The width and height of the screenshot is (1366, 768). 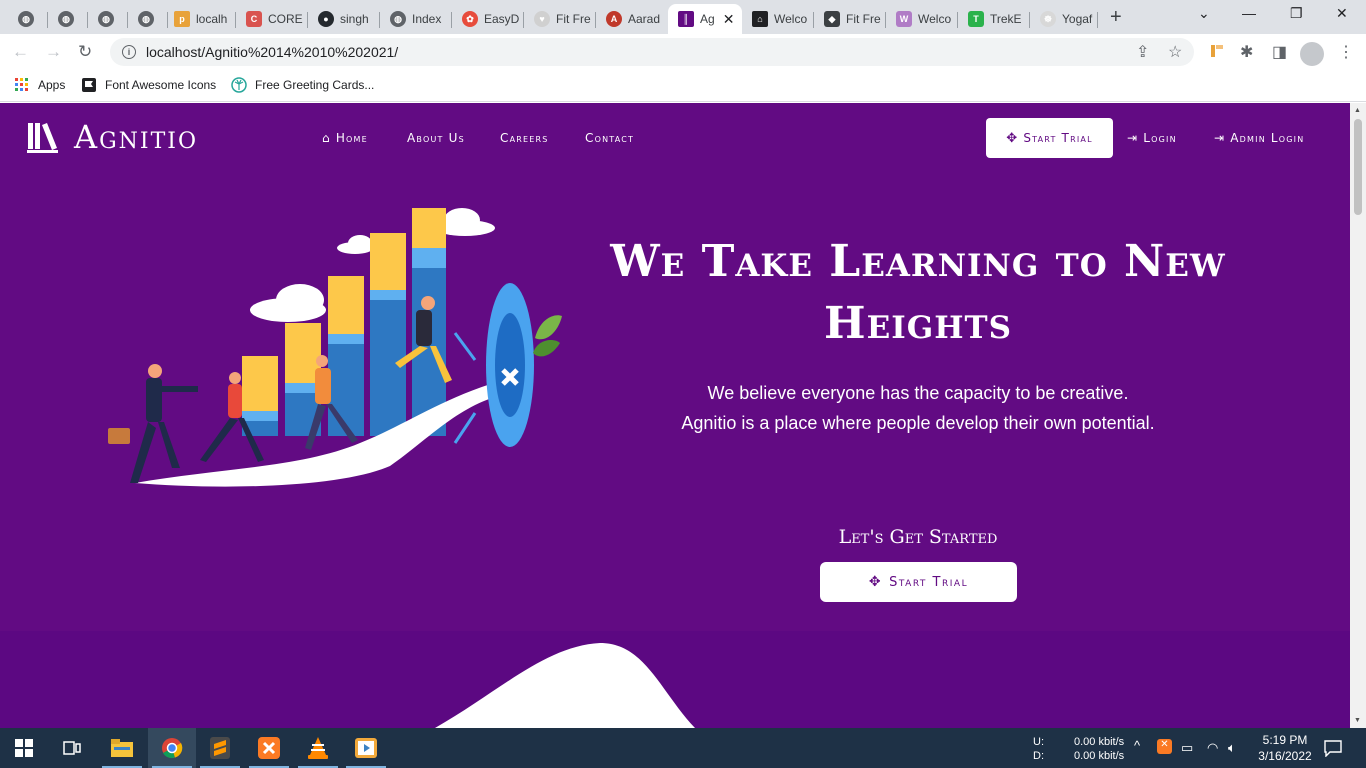 What do you see at coordinates (488, 19) in the screenshot?
I see `browser-tab: ✿ EasyD` at bounding box center [488, 19].